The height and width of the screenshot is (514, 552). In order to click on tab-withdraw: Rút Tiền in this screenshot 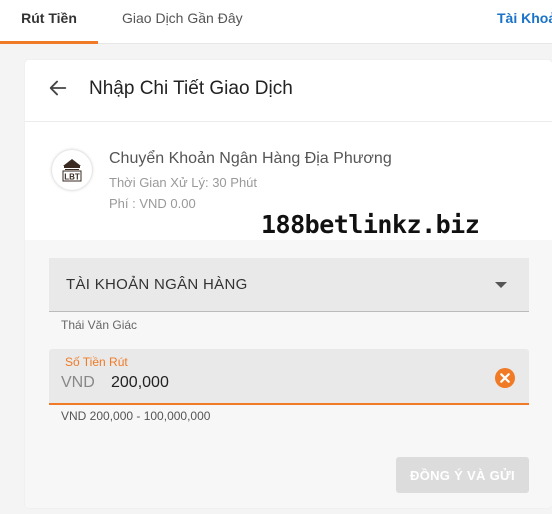, I will do `click(49, 22)`.